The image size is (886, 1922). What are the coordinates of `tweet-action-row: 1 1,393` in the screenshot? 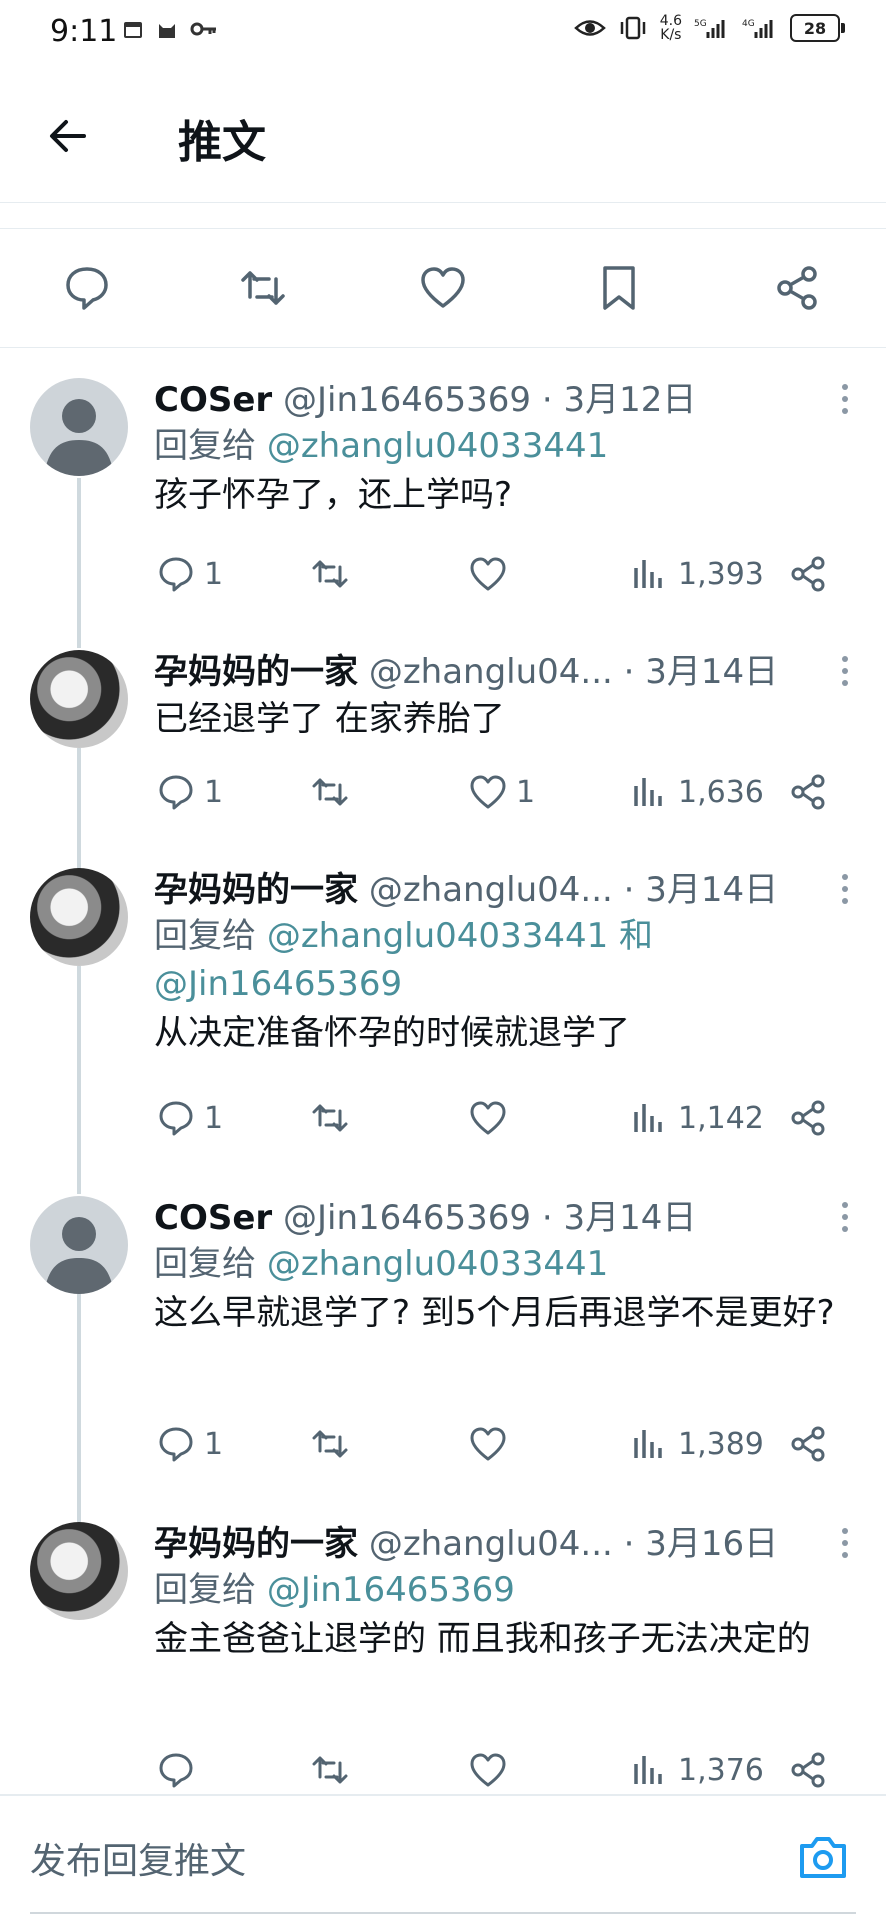 It's located at (500, 574).